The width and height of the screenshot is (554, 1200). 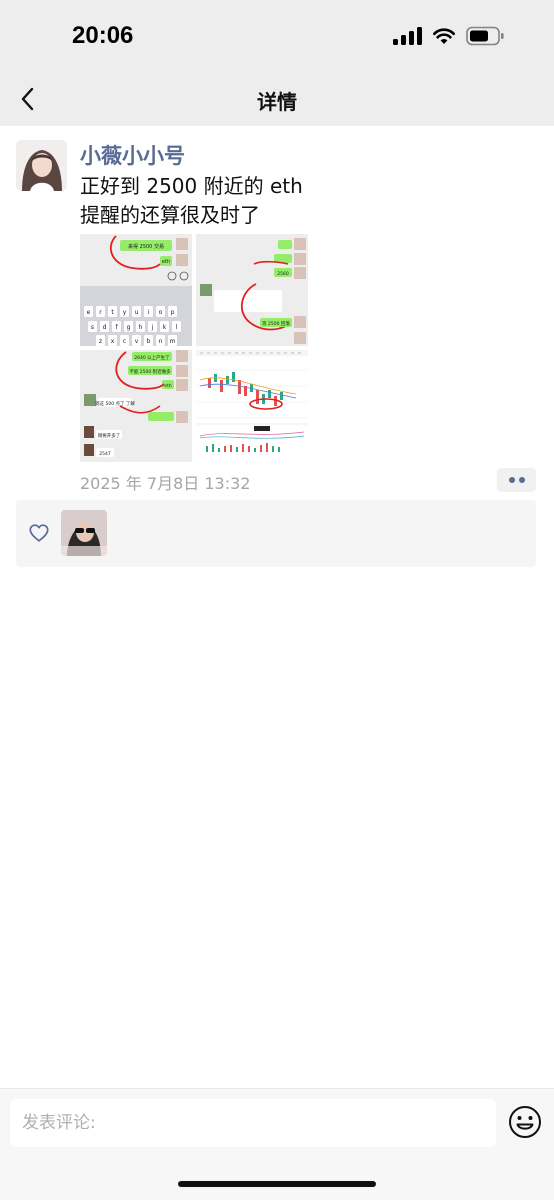 What do you see at coordinates (105, 327) in the screenshot?
I see `keyboard-key: d` at bounding box center [105, 327].